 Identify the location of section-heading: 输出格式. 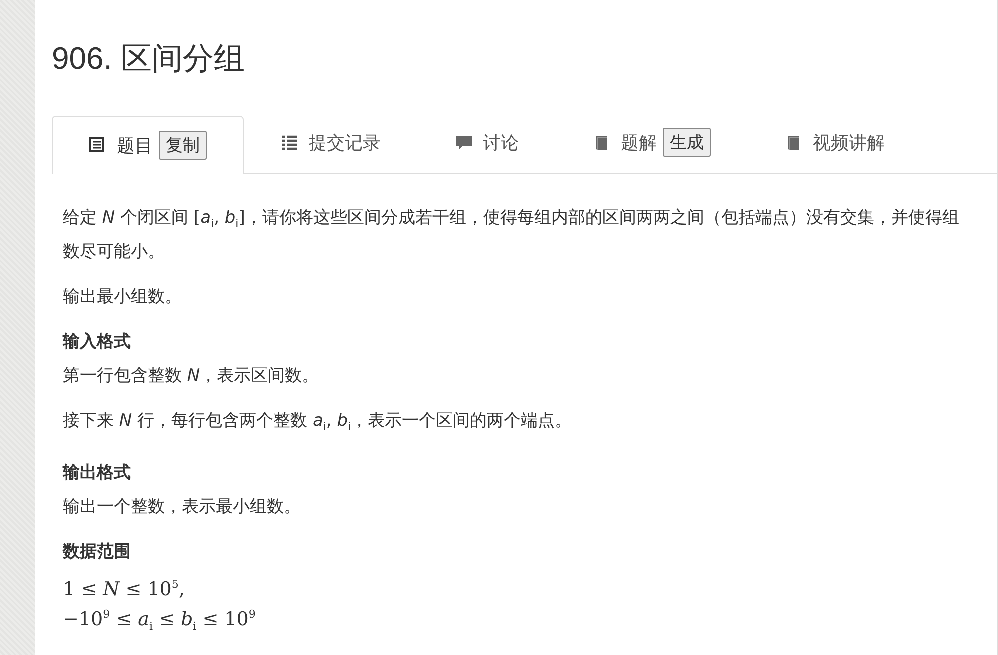
(97, 473).